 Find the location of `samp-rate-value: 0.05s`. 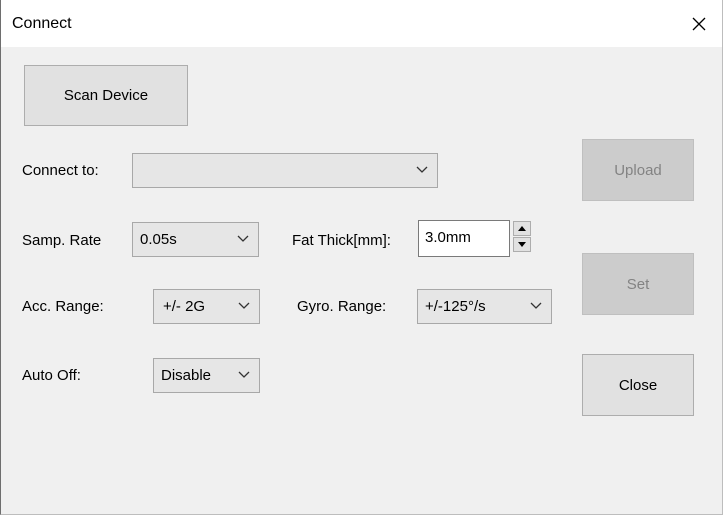

samp-rate-value: 0.05s is located at coordinates (158, 239).